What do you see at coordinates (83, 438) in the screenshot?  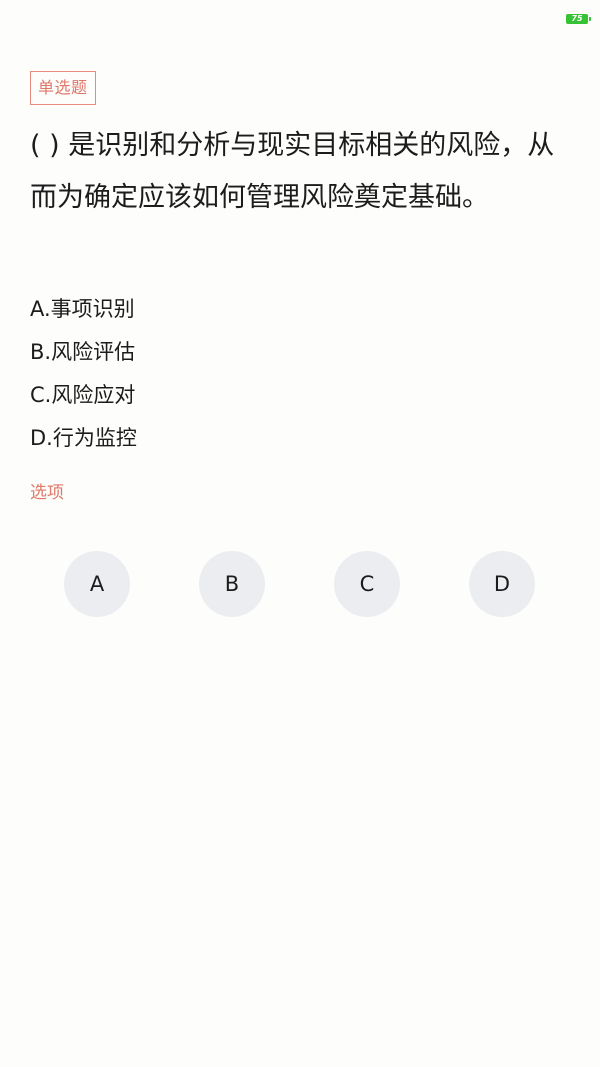 I see `option-d-text: D.行为监控` at bounding box center [83, 438].